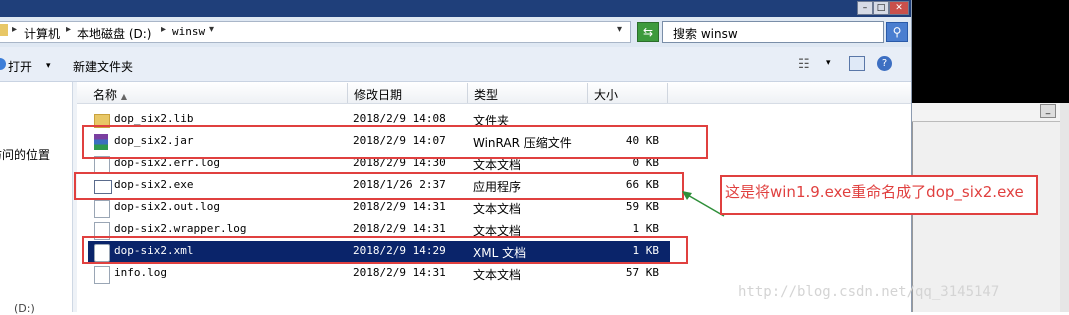 Image resolution: width=1069 pixels, height=315 pixels. What do you see at coordinates (105, 95) in the screenshot?
I see `column-label: 名称` at bounding box center [105, 95].